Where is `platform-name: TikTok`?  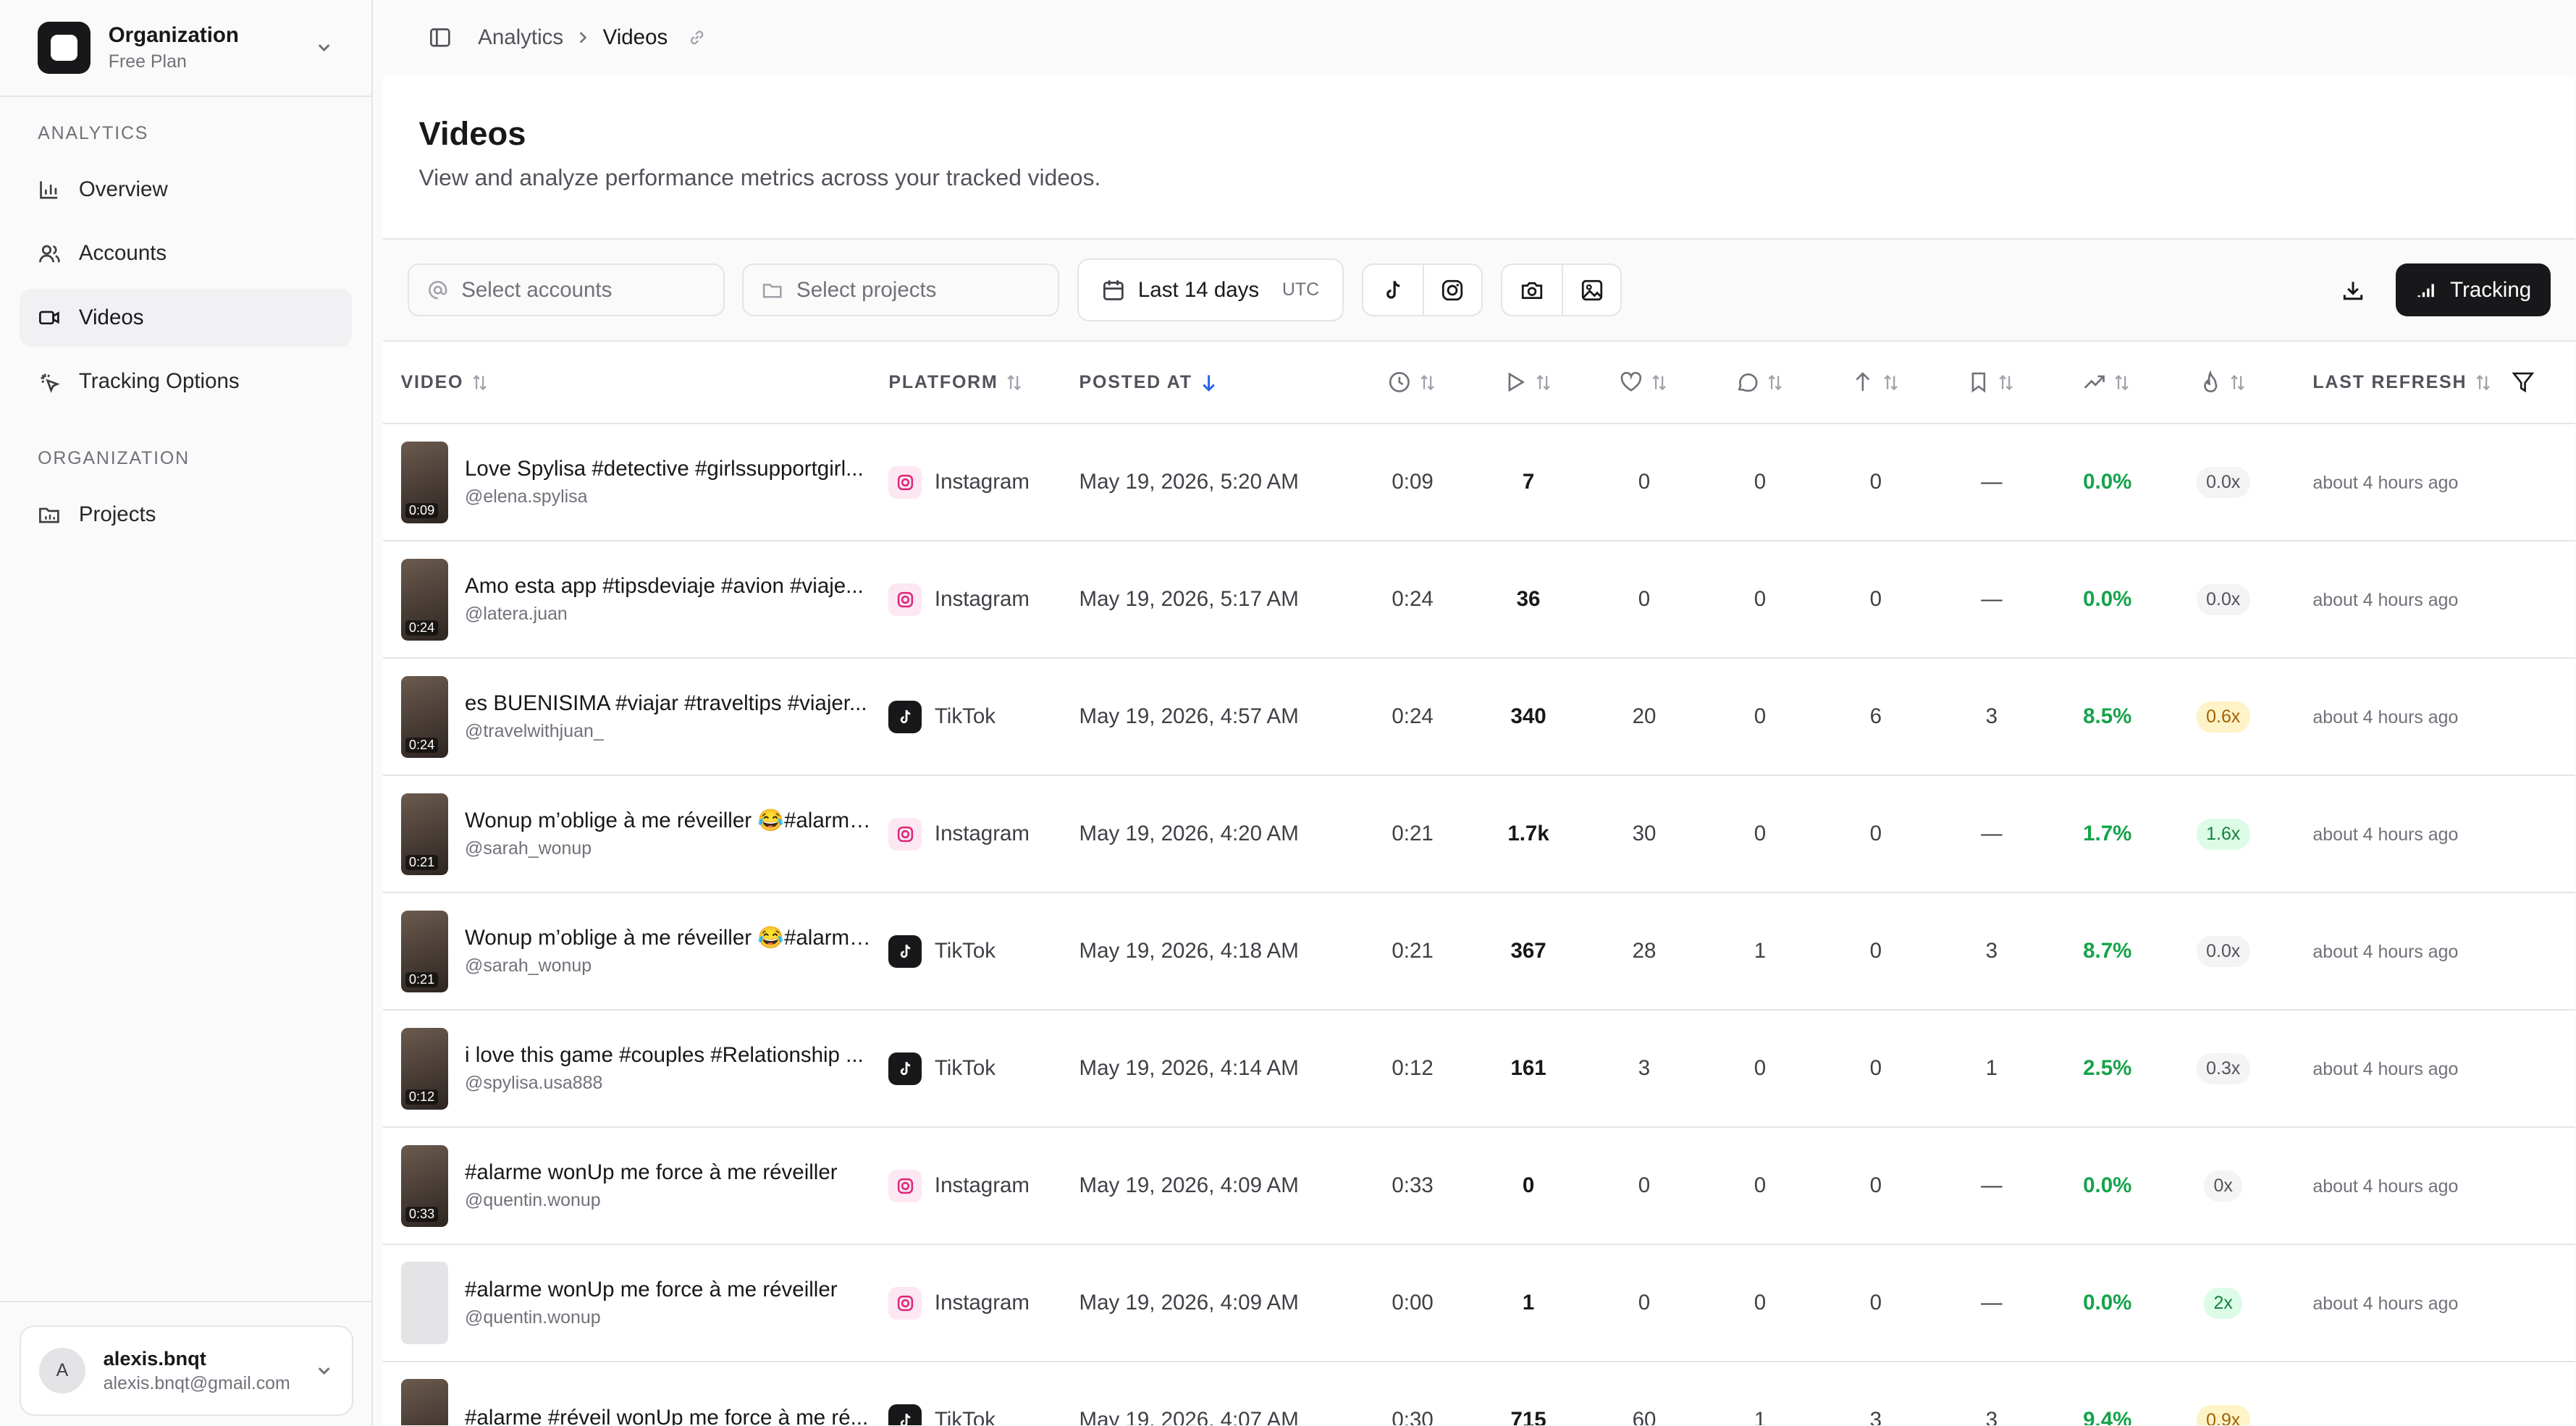
platform-name: TikTok is located at coordinates (965, 1068).